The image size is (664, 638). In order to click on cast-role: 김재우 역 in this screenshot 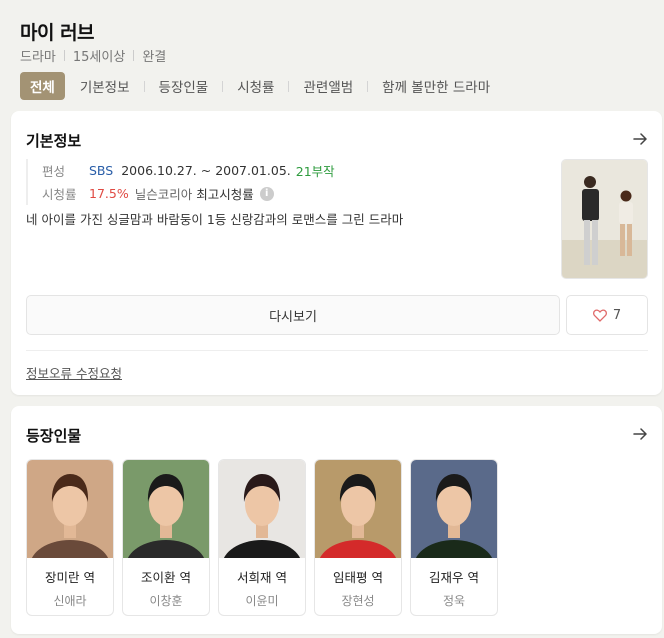, I will do `click(454, 577)`.